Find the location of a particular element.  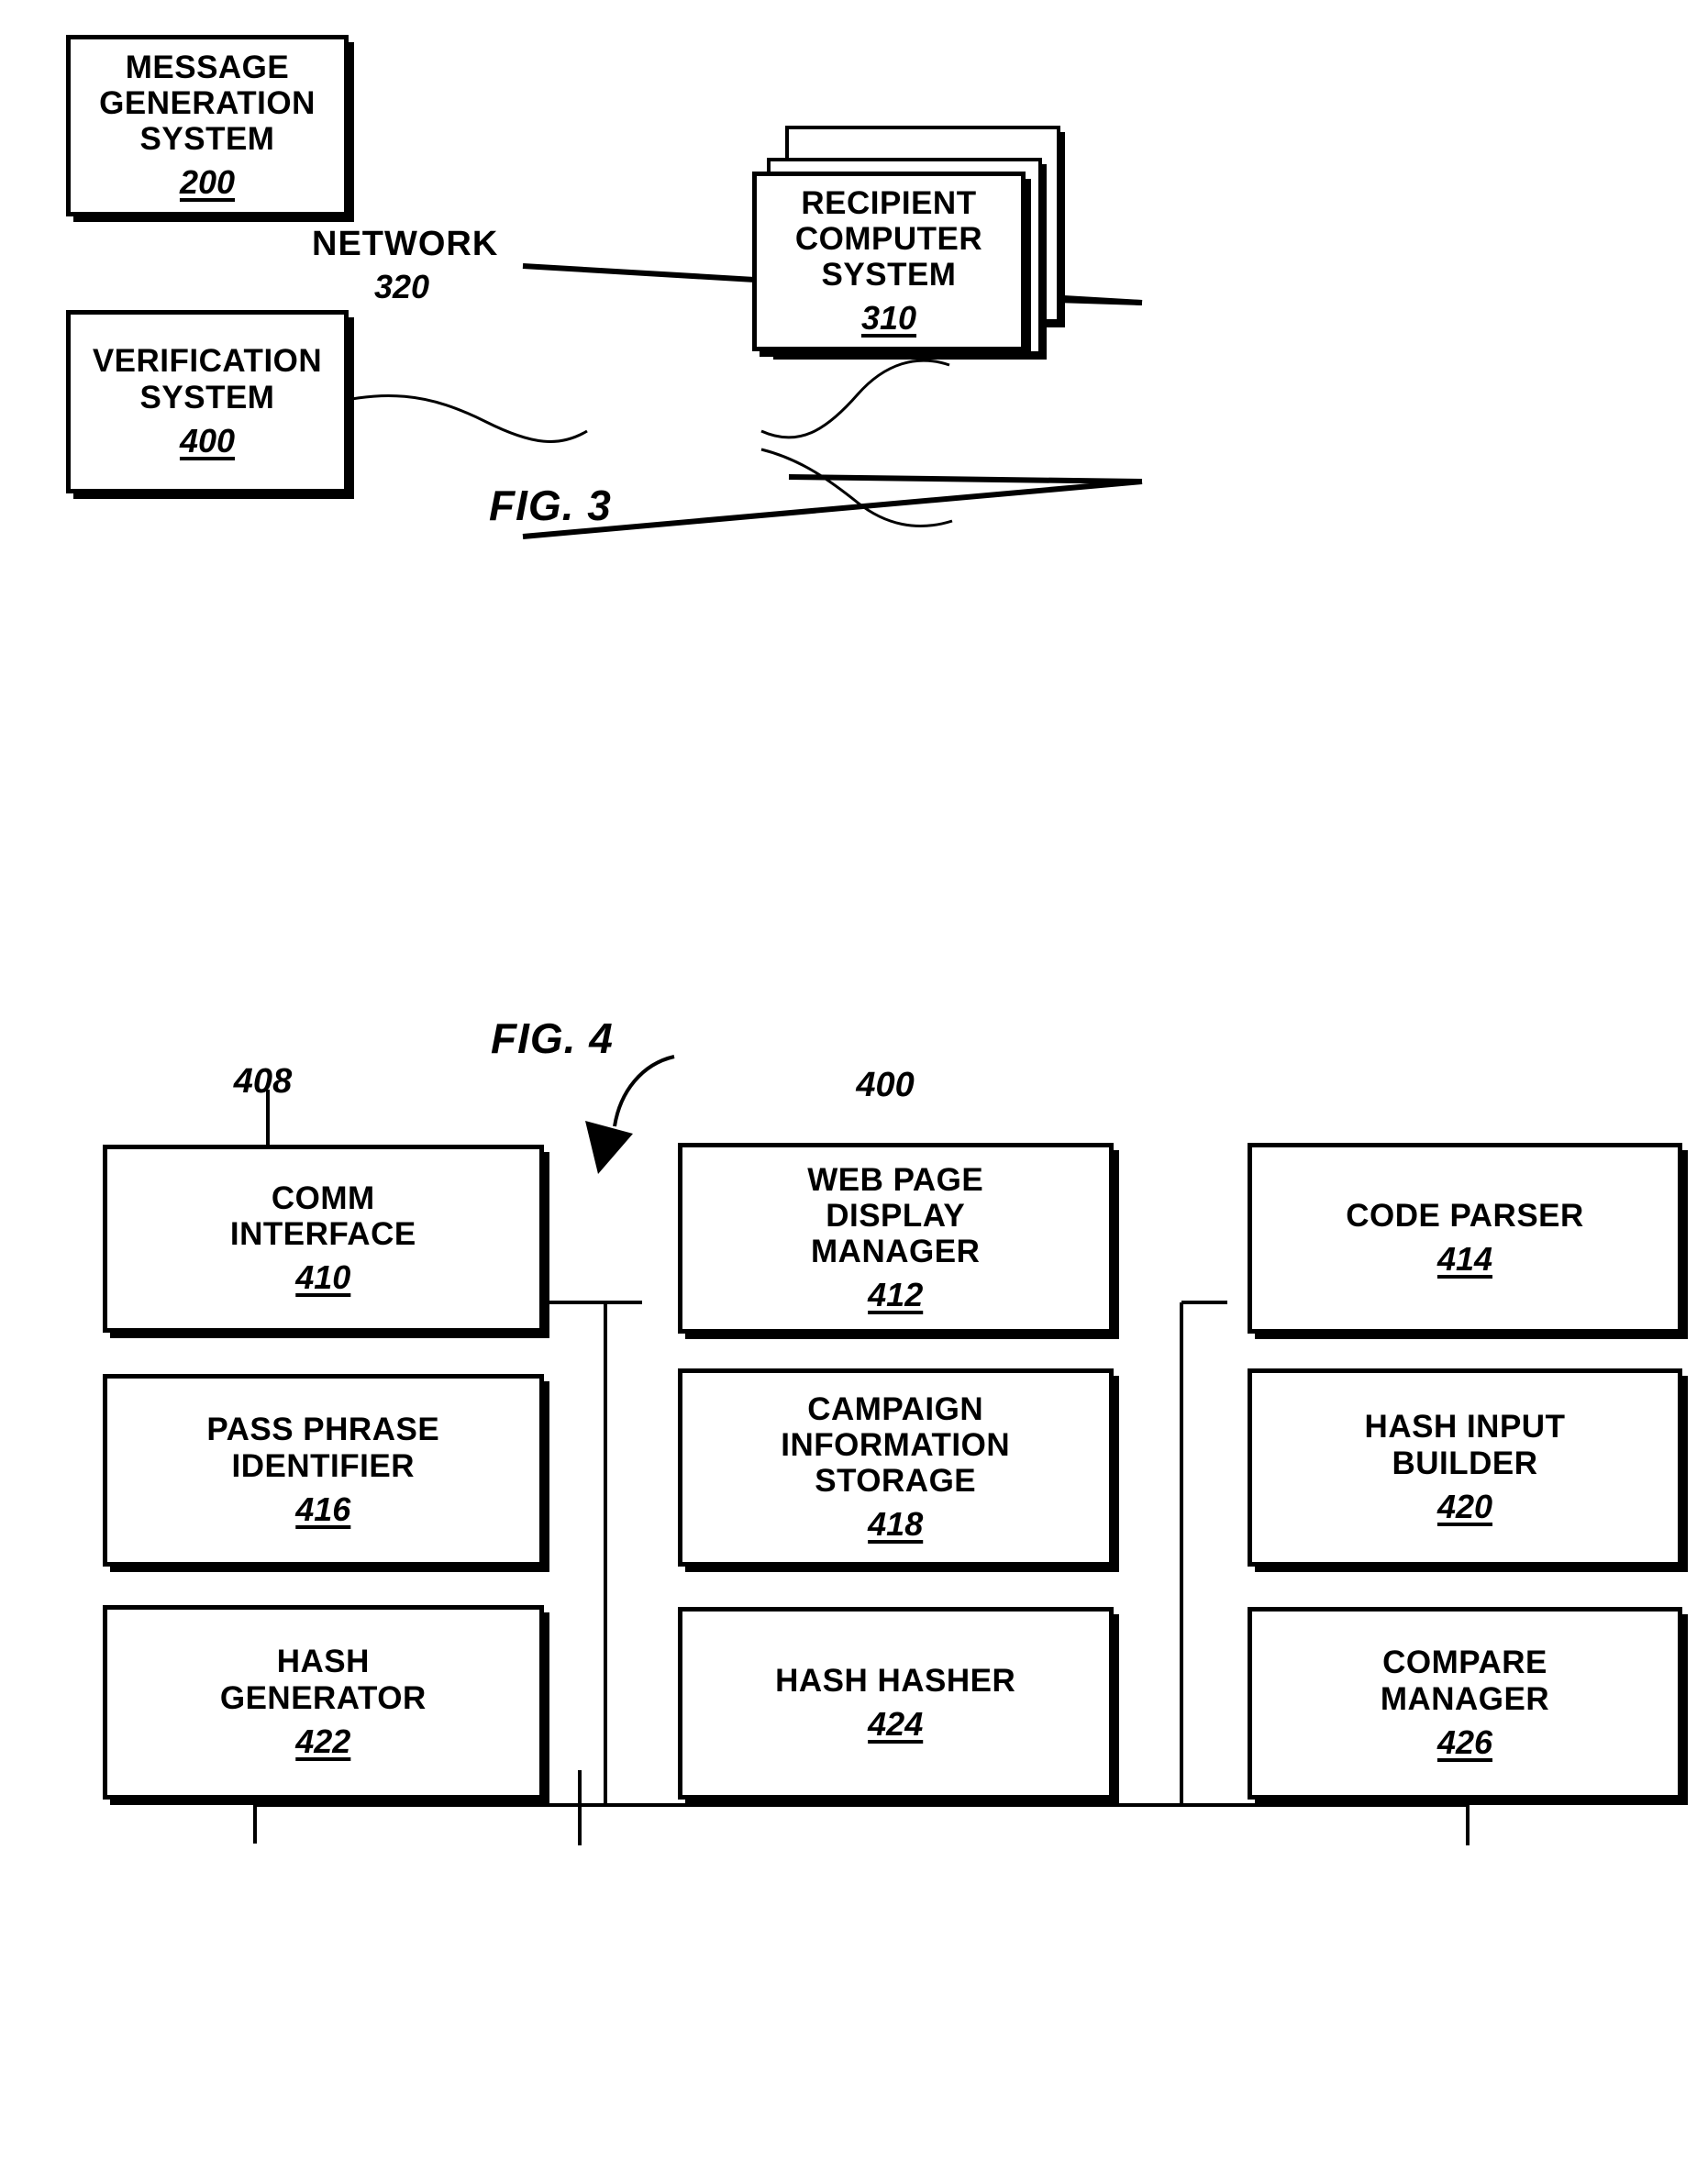

box-title: CODE PARSER is located at coordinates (1465, 1215).